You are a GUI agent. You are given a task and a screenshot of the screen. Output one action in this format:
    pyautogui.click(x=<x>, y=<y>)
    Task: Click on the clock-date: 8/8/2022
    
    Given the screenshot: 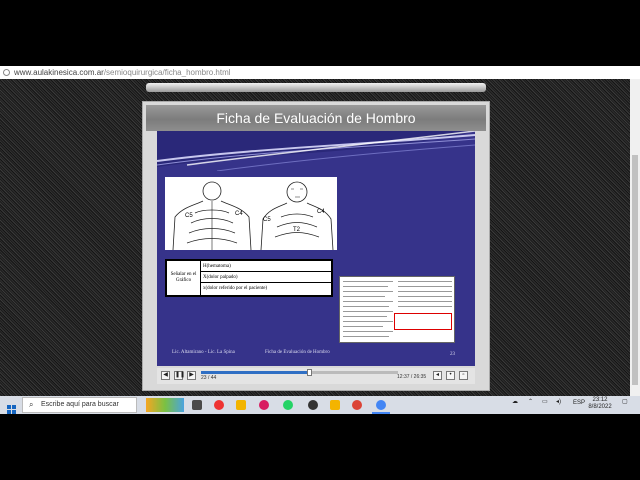 What is the action you would take?
    pyautogui.click(x=600, y=407)
    